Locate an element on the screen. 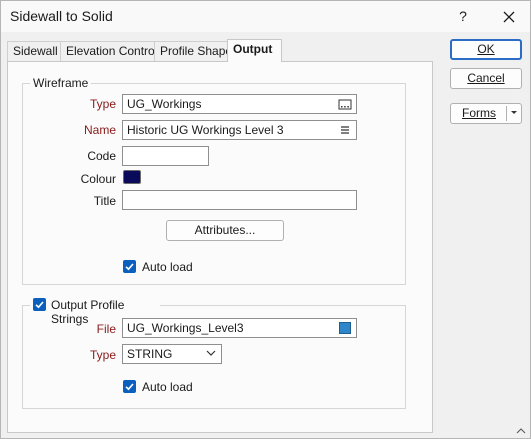 The image size is (531, 439). wireframe-legend: Wireframe is located at coordinates (61, 83).